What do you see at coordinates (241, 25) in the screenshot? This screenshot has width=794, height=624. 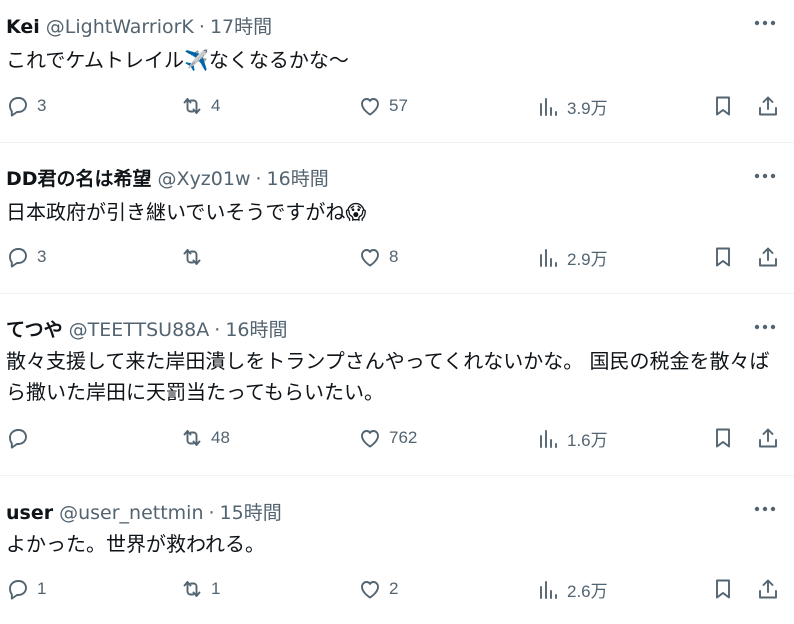 I see `post-time: 17時間` at bounding box center [241, 25].